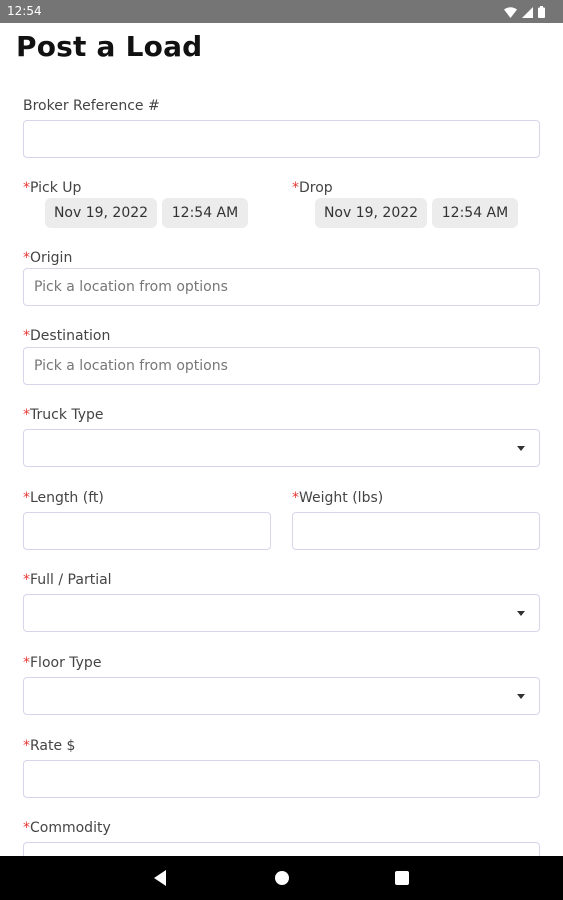 The image size is (563, 900). What do you see at coordinates (281, 448) in the screenshot?
I see `truck-type-select` at bounding box center [281, 448].